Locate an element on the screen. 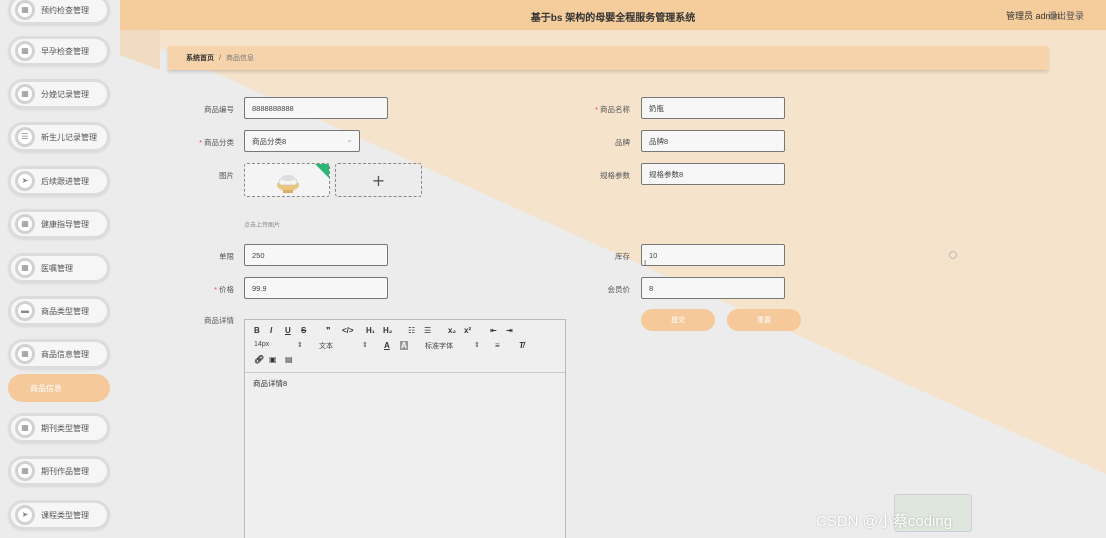 This screenshot has height=538, width=1106. submit-button: 提交 is located at coordinates (678, 320).